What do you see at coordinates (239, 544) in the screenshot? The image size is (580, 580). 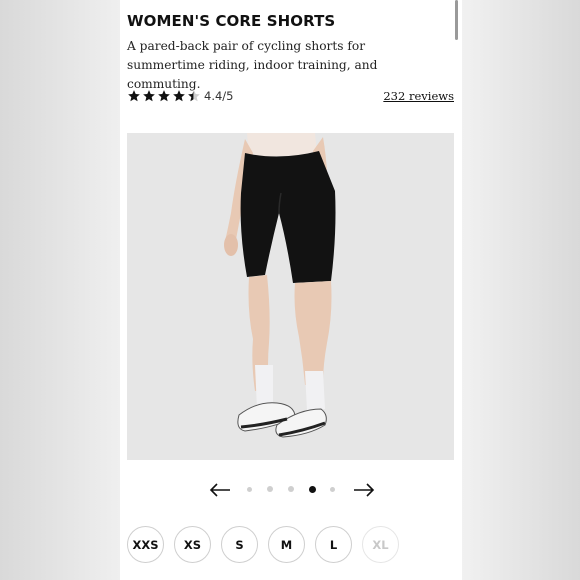 I see `size-button-s: S` at bounding box center [239, 544].